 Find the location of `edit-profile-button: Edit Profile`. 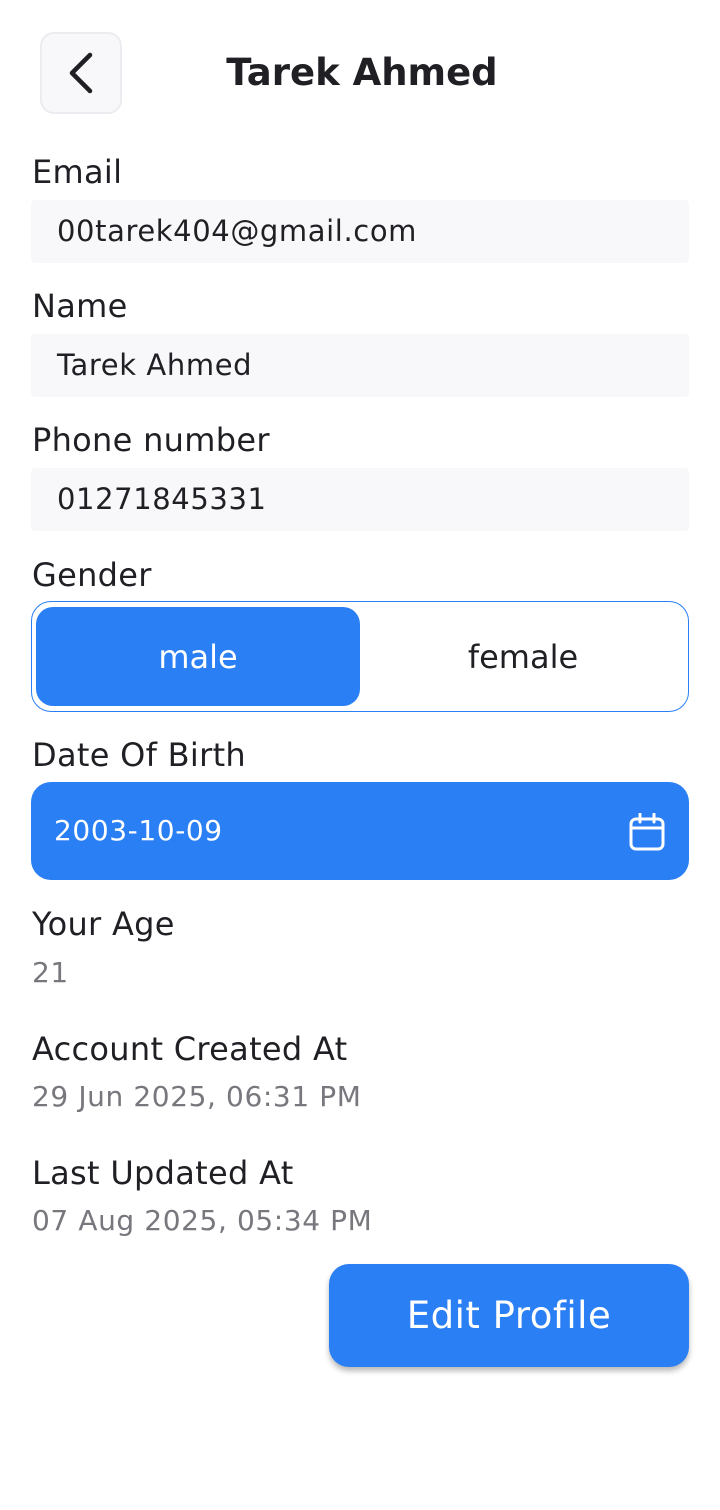

edit-profile-button: Edit Profile is located at coordinates (509, 1315).